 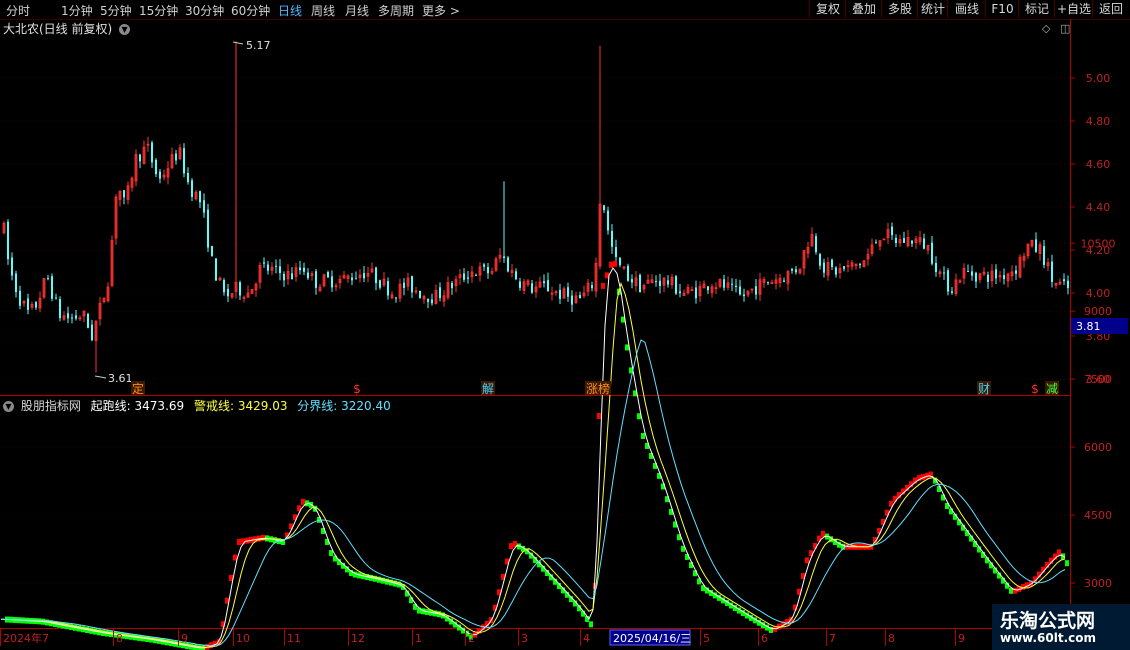 I want to click on indicator-tick-label: 6000, so click(x=1098, y=447).